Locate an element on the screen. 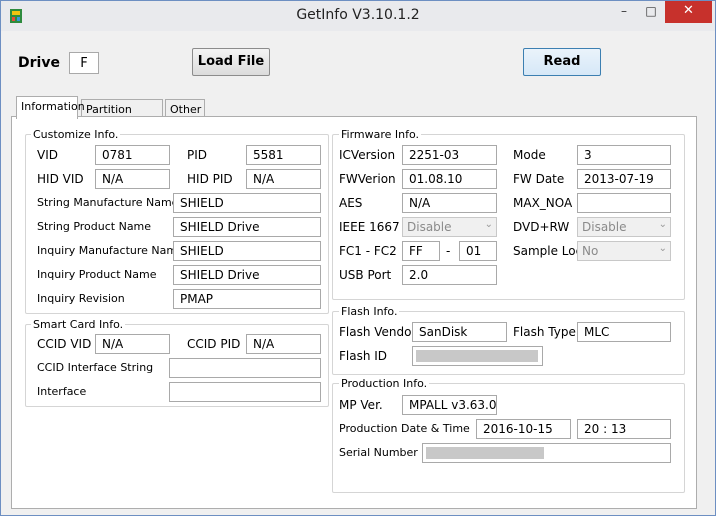 This screenshot has width=716, height=516. mp-ver-field: MPALL v3.63.00 is located at coordinates (449, 405).